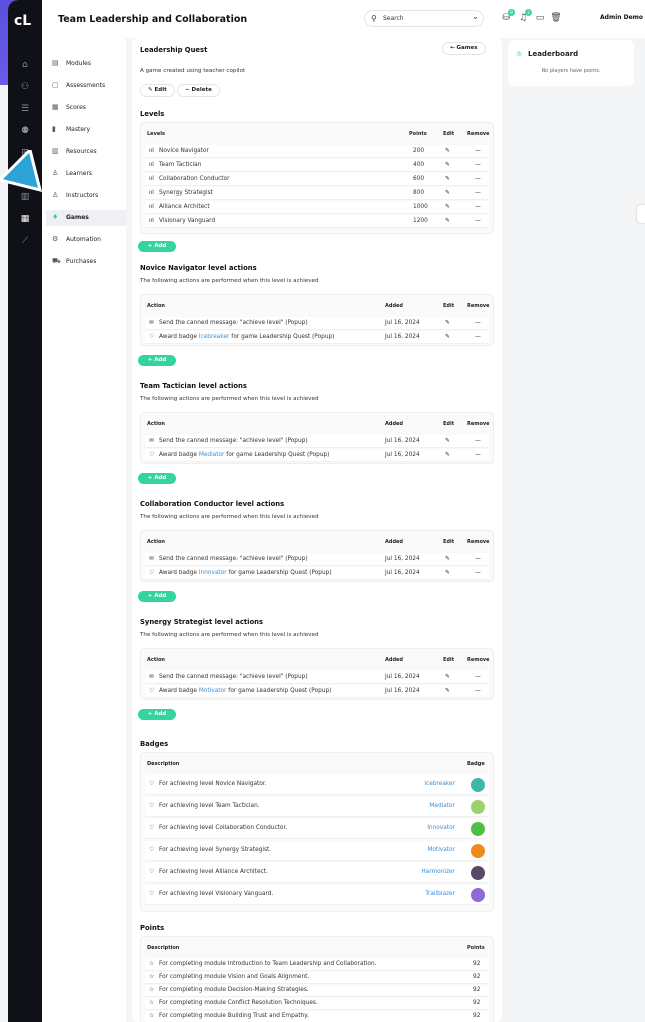  What do you see at coordinates (449, 306) in the screenshot?
I see `col-header: Edit` at bounding box center [449, 306].